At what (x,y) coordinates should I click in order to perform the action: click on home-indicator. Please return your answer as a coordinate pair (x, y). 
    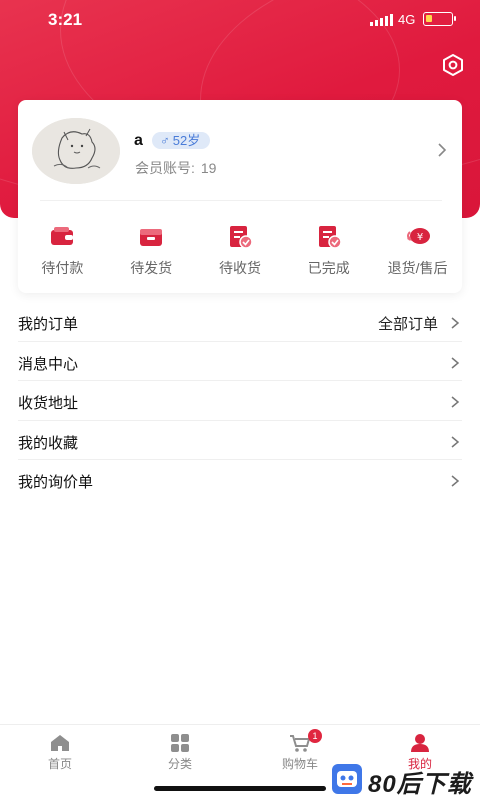
    Looking at the image, I should click on (240, 788).